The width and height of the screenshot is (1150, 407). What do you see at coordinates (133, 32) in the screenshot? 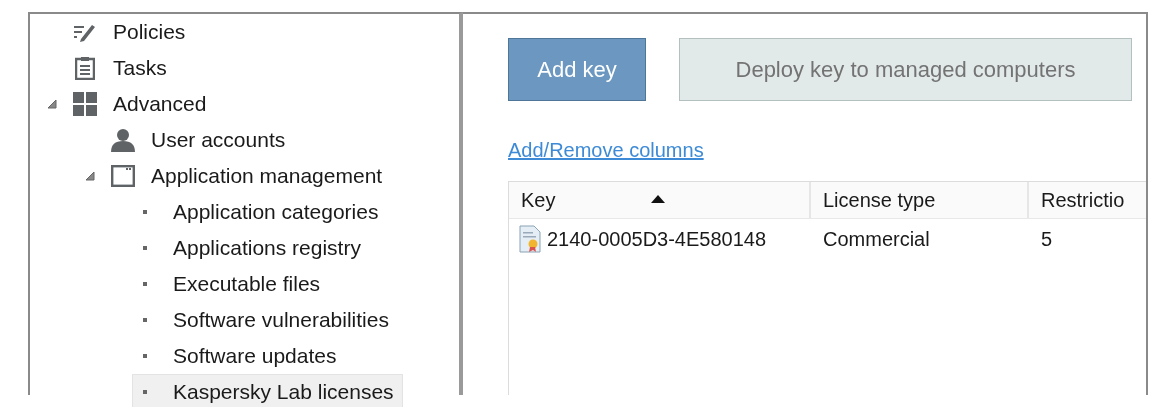
I see `tree-item: Policies` at bounding box center [133, 32].